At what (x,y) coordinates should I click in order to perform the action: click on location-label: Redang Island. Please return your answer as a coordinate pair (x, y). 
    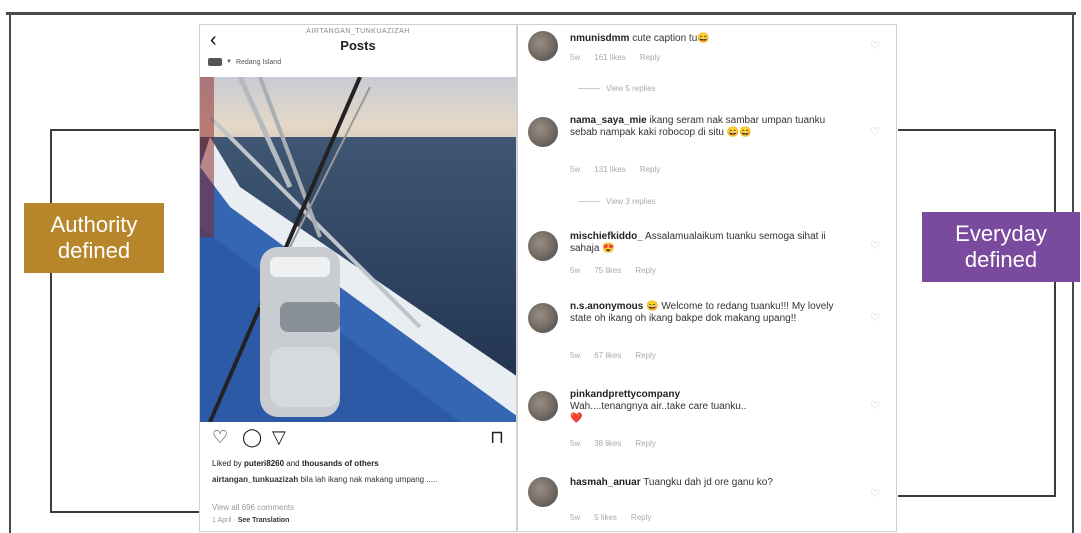
    Looking at the image, I should click on (258, 62).